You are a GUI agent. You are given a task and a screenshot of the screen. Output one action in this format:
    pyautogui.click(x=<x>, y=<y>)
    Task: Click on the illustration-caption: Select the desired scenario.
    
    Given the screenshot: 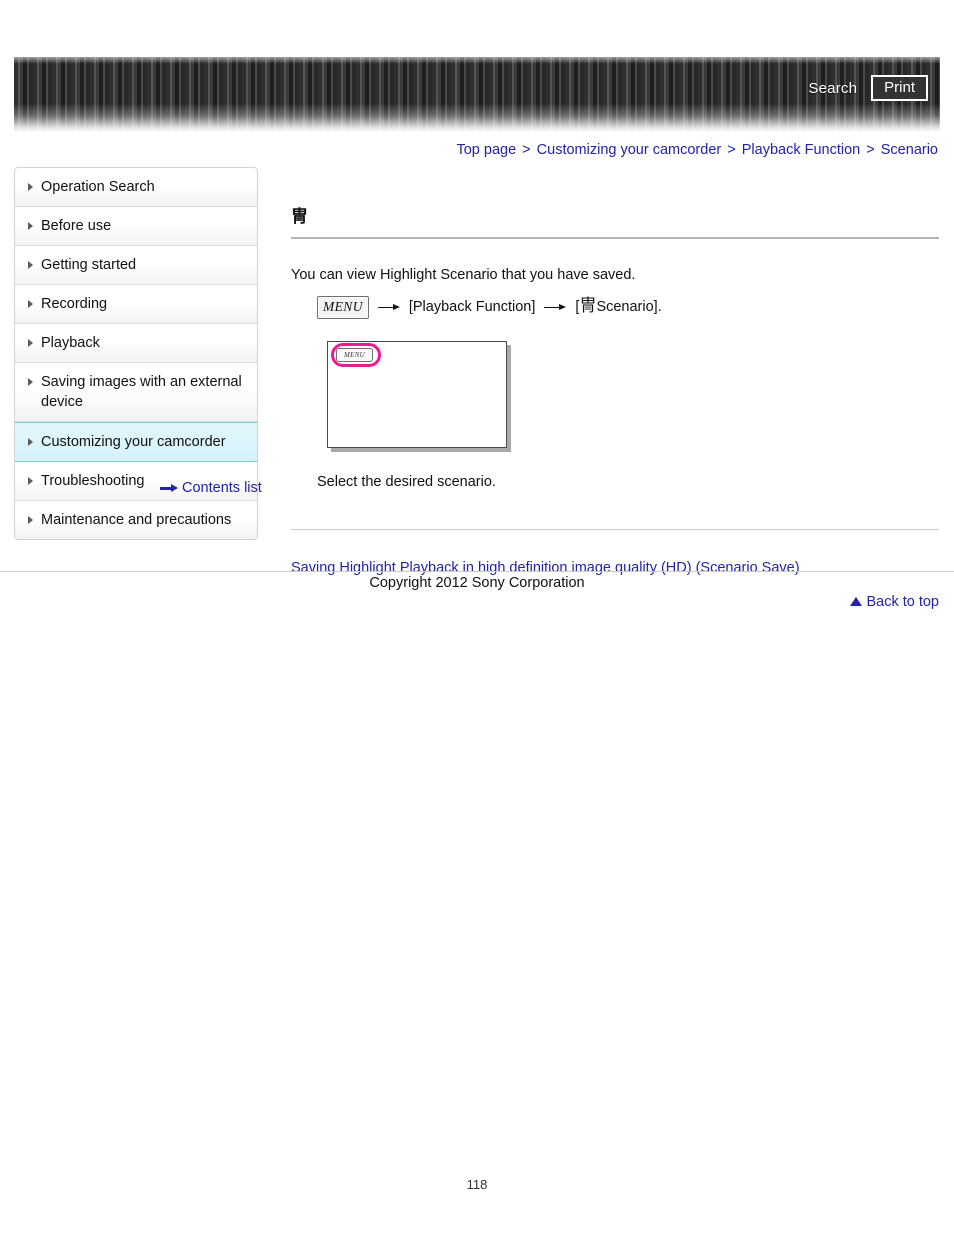 What is the action you would take?
    pyautogui.click(x=406, y=481)
    